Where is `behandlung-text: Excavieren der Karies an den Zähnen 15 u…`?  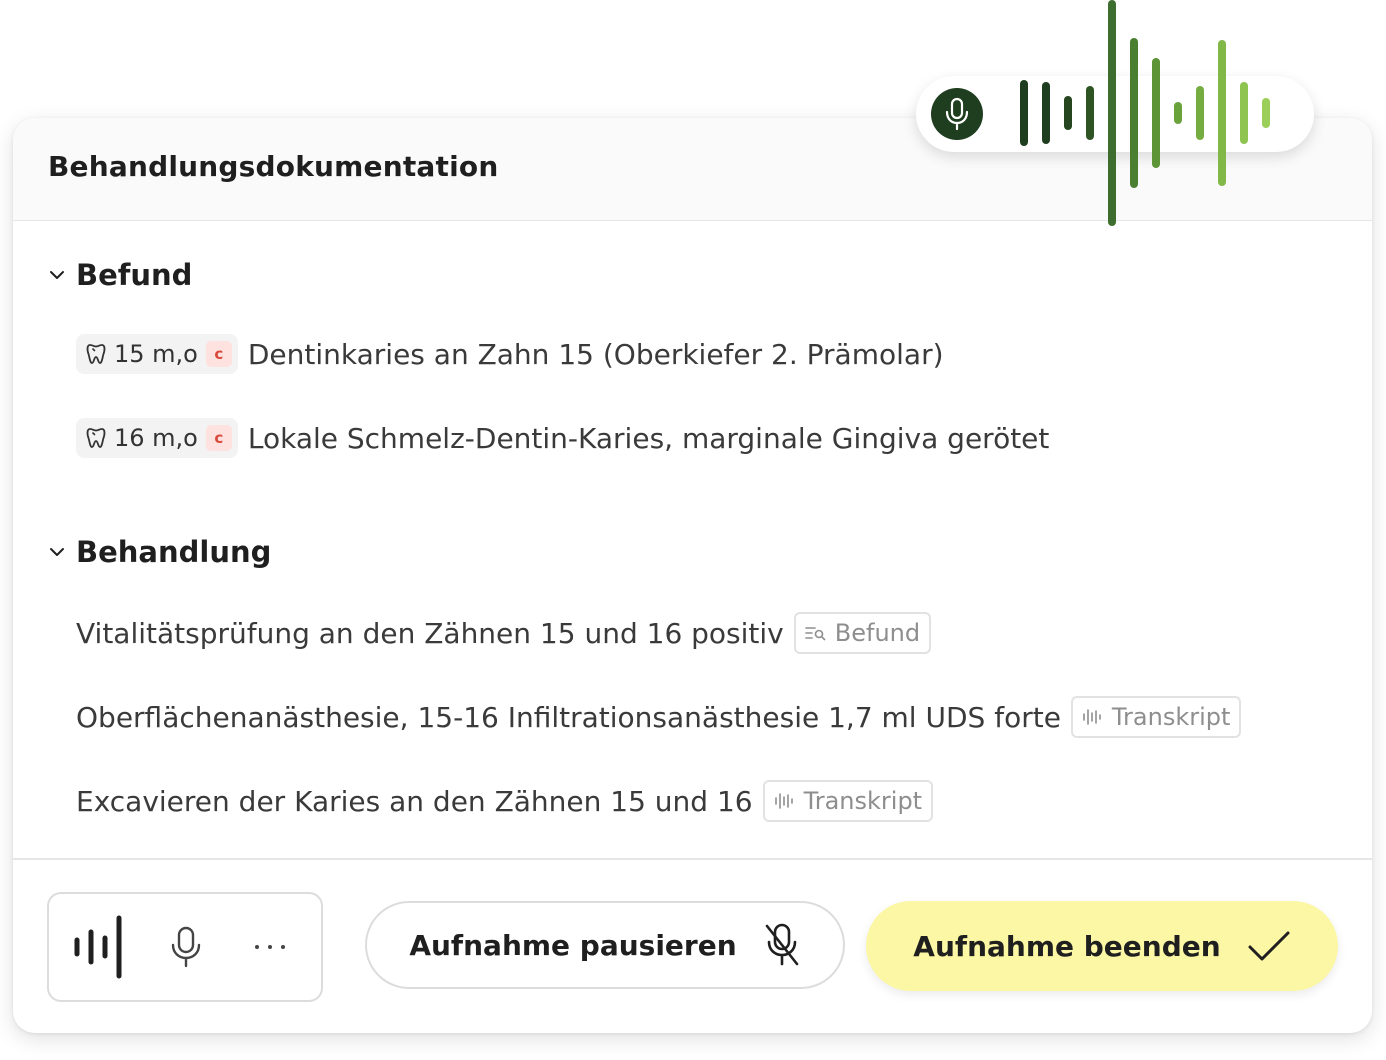 behandlung-text: Excavieren der Karies an den Zähnen 15 u… is located at coordinates (414, 801).